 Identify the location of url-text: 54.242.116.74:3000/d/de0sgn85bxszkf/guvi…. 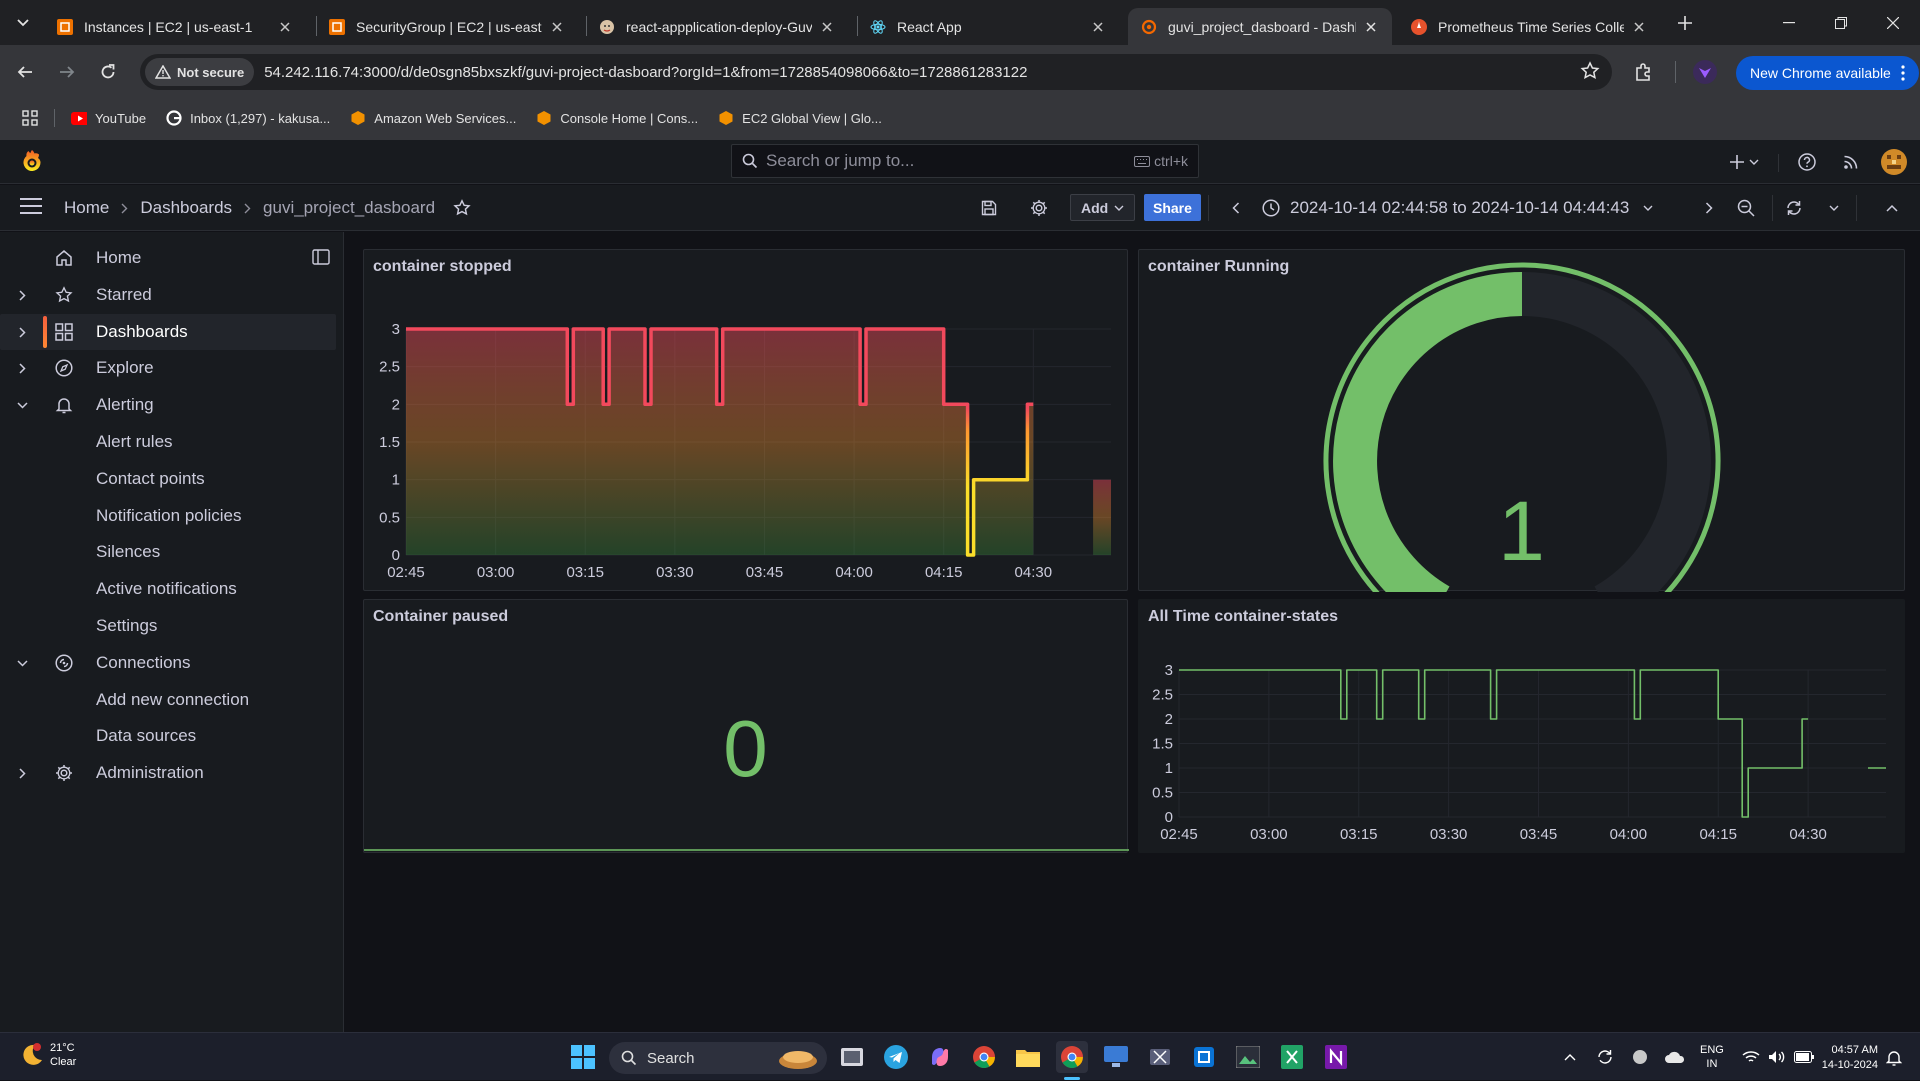
(645, 72).